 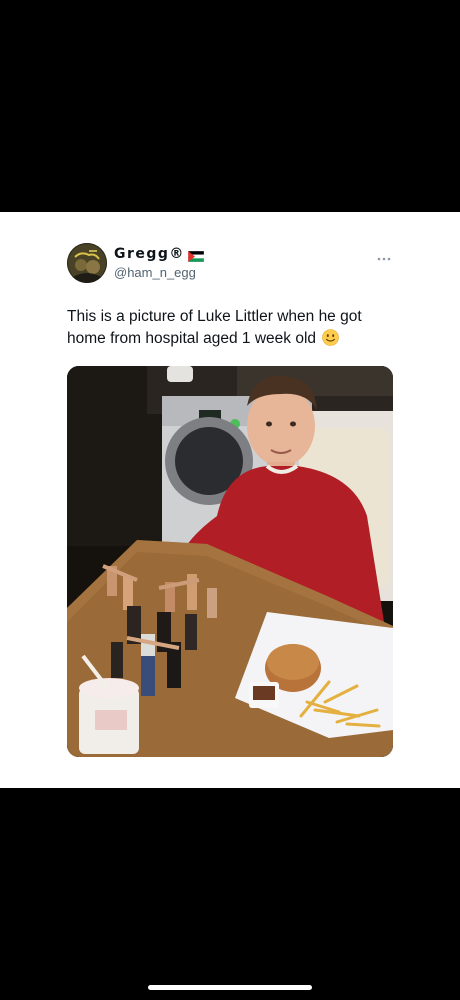 I want to click on slightly-smiling-face-icon, so click(x=331, y=337).